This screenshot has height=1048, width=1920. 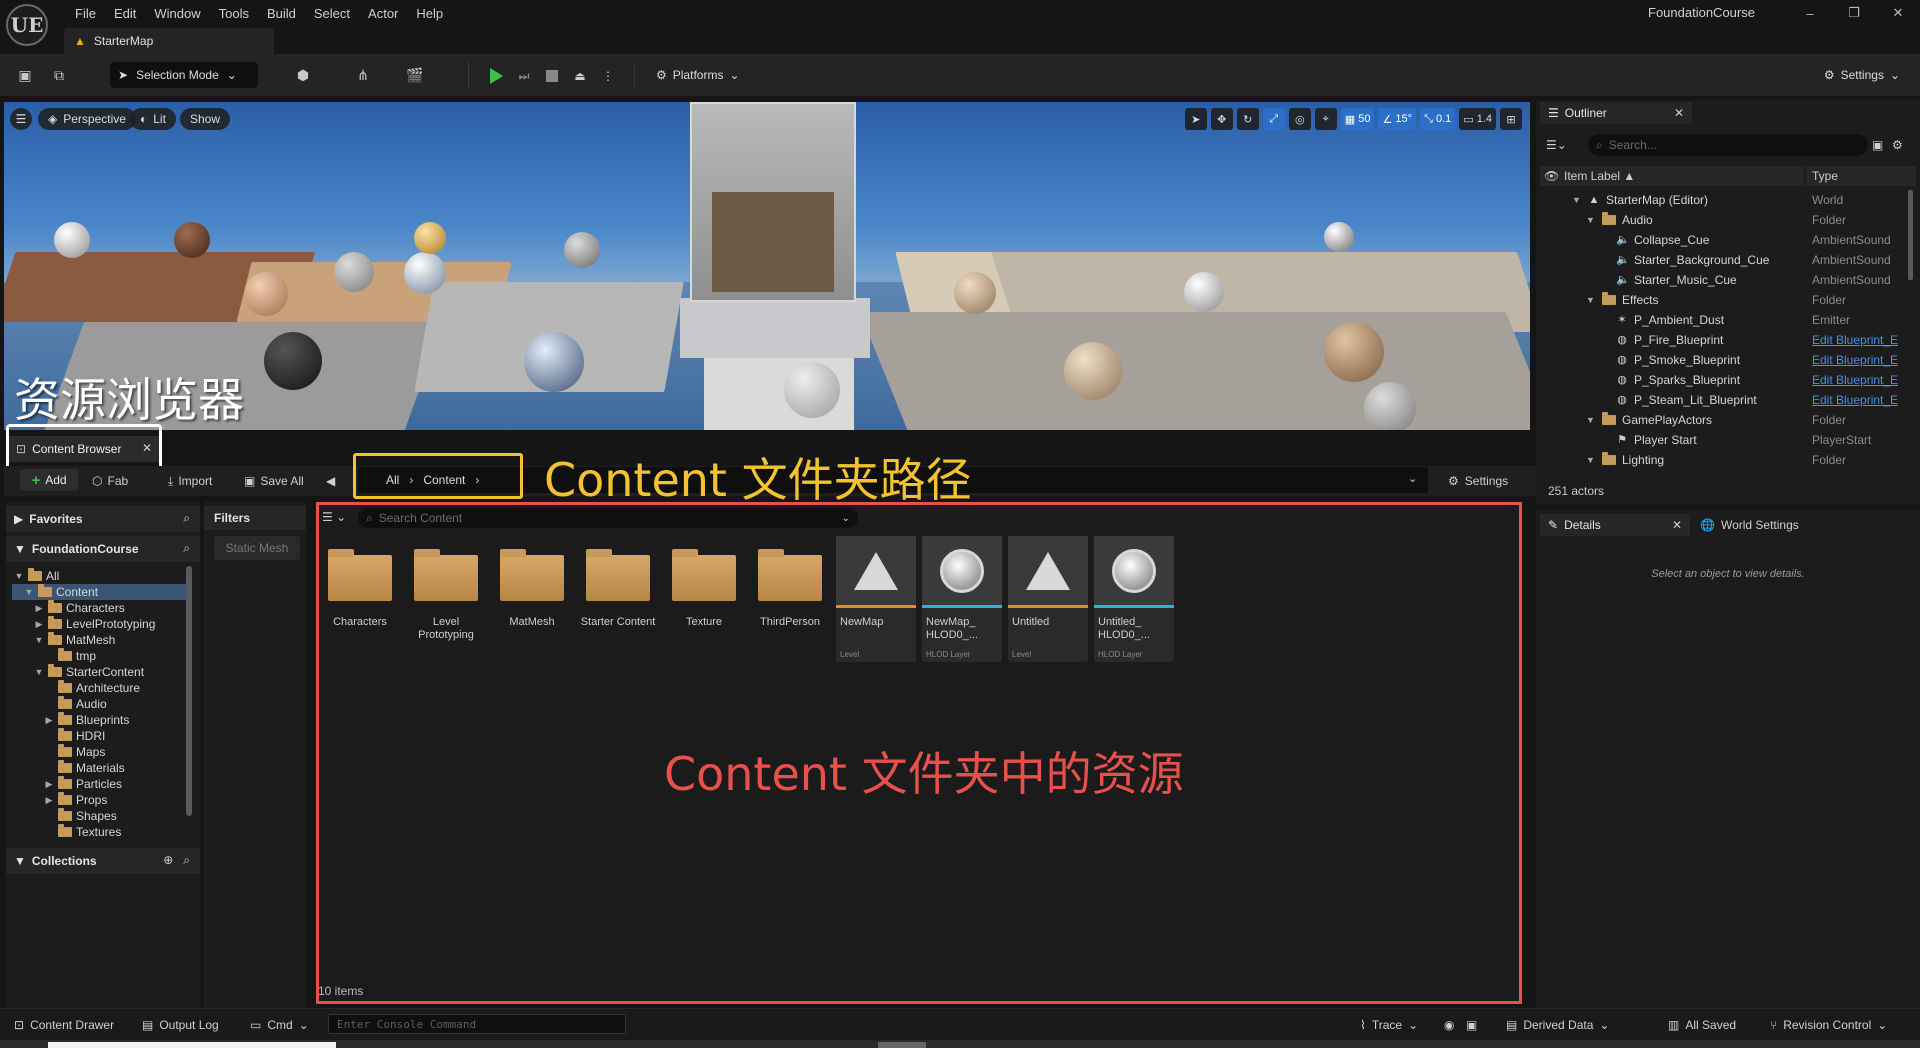 What do you see at coordinates (360, 599) in the screenshot?
I see `folder-tile: Characters` at bounding box center [360, 599].